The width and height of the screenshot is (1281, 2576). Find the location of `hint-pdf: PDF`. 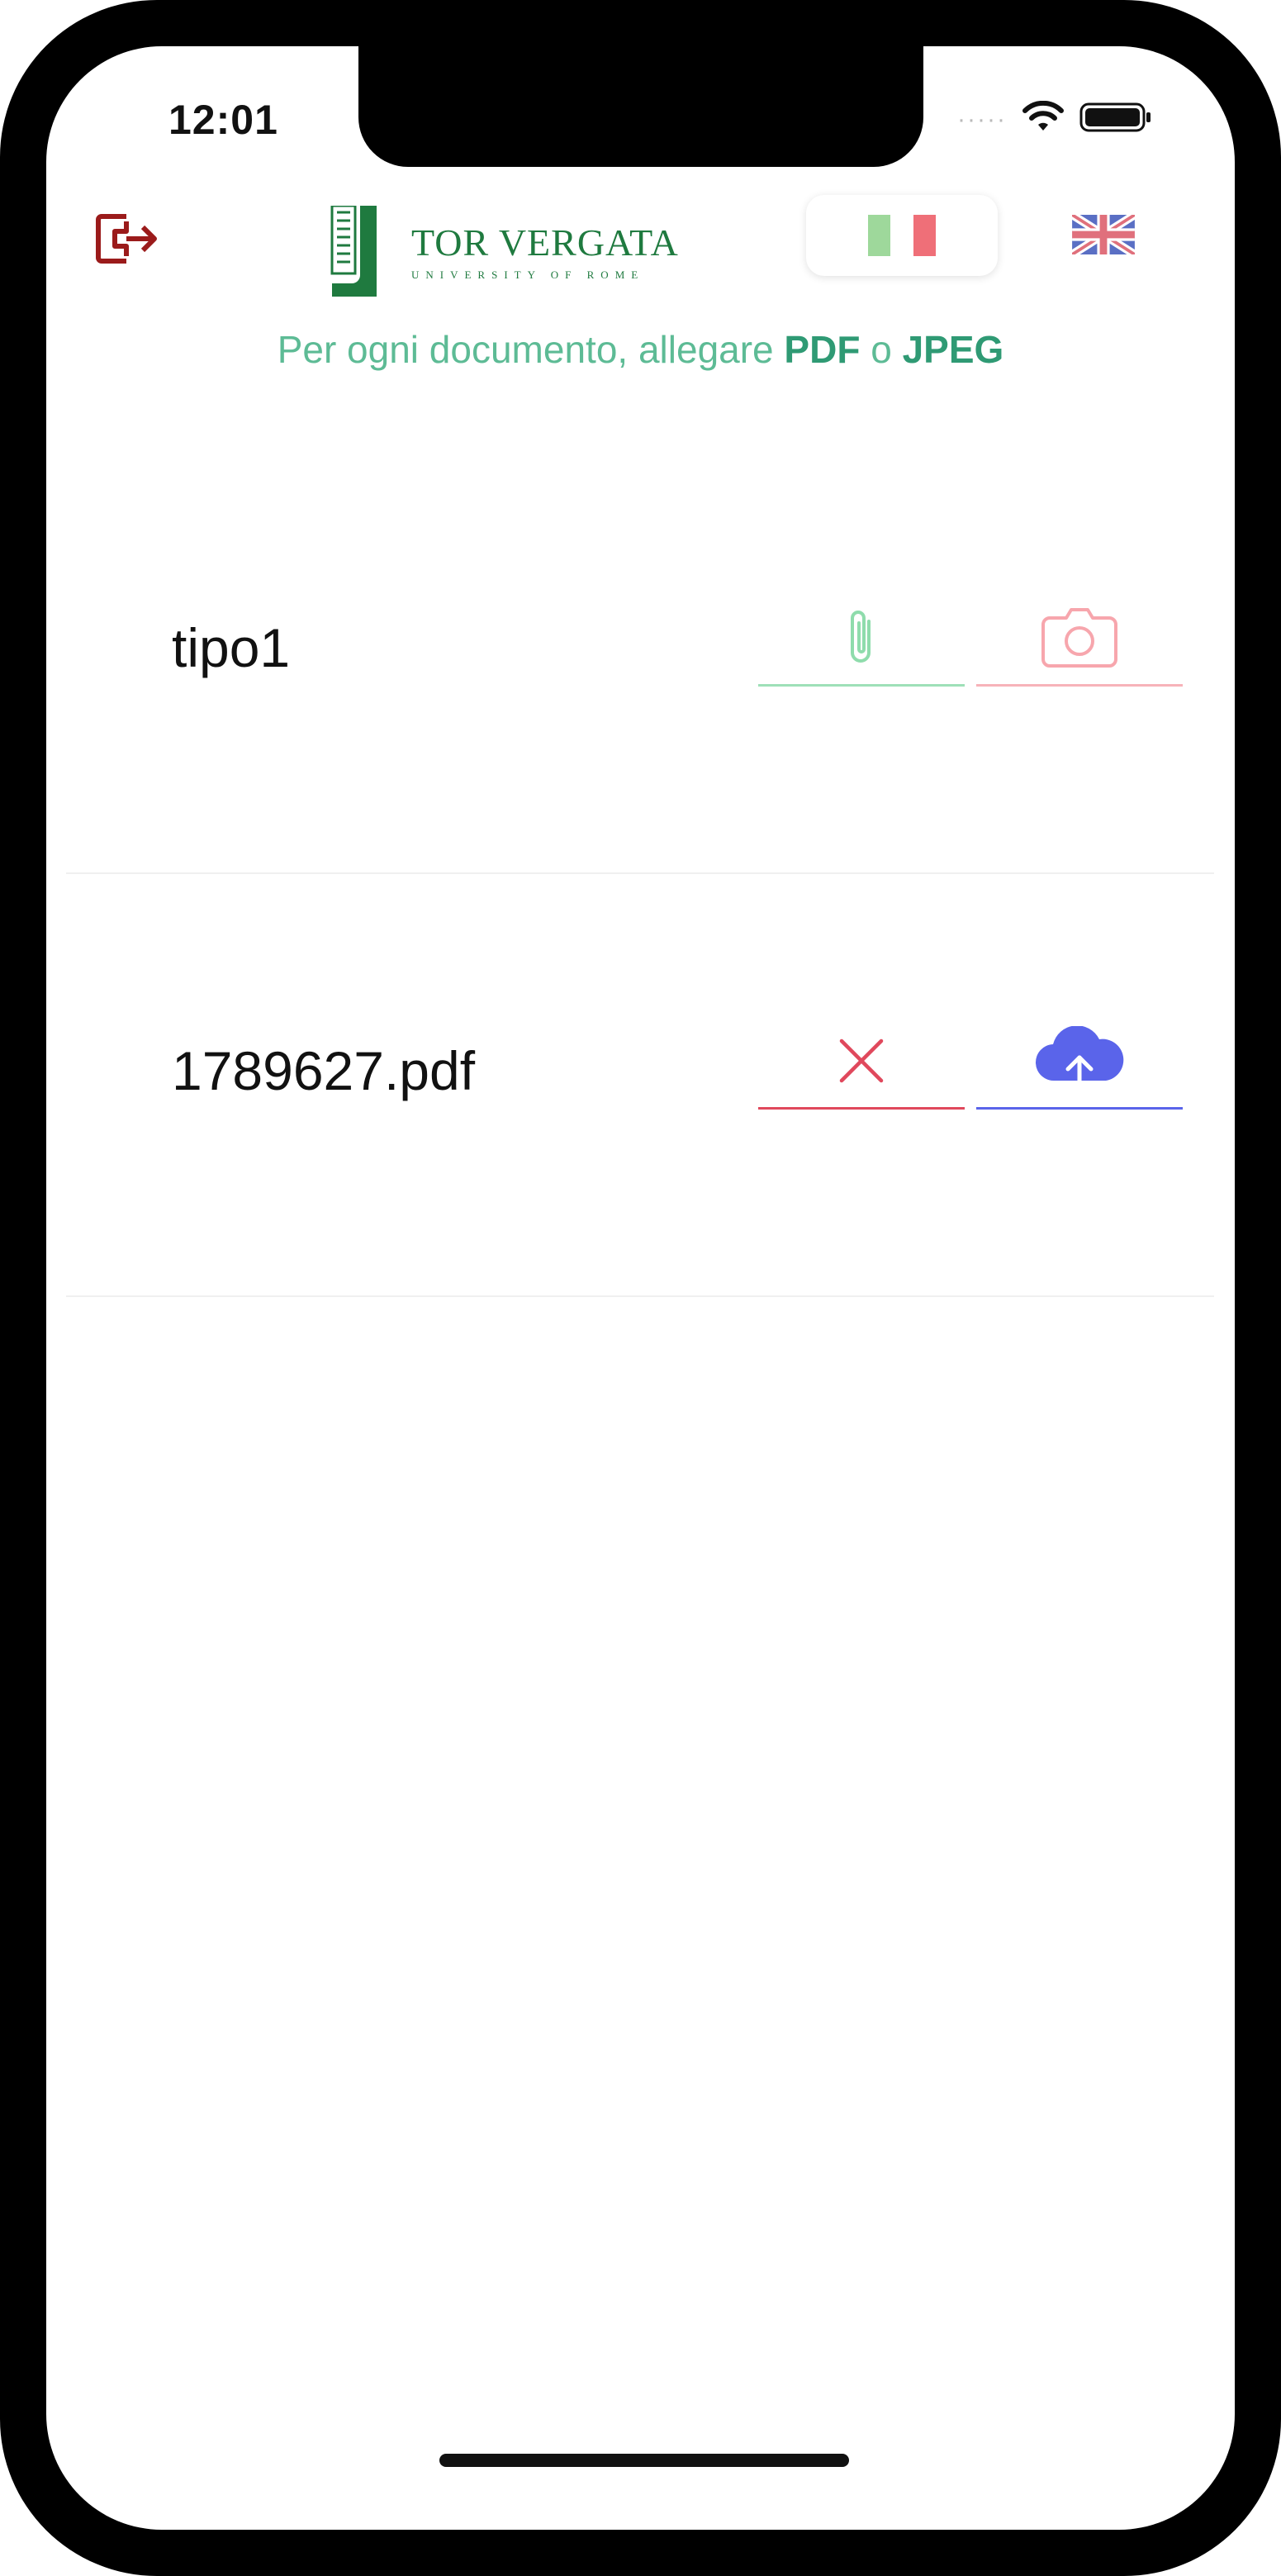

hint-pdf: PDF is located at coordinates (822, 349).